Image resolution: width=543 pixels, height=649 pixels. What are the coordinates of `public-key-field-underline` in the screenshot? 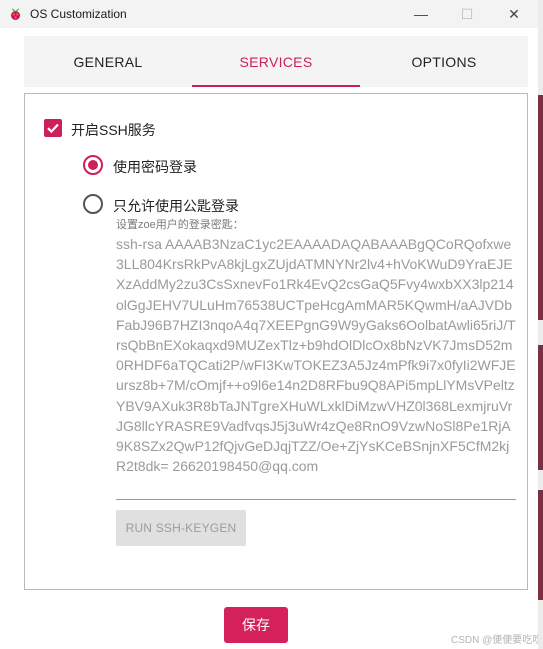 It's located at (316, 499).